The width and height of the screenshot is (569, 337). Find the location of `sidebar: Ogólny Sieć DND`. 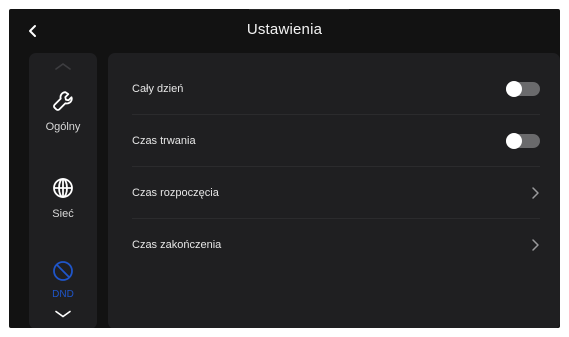

sidebar: Ogólny Sieć DND is located at coordinates (63, 190).